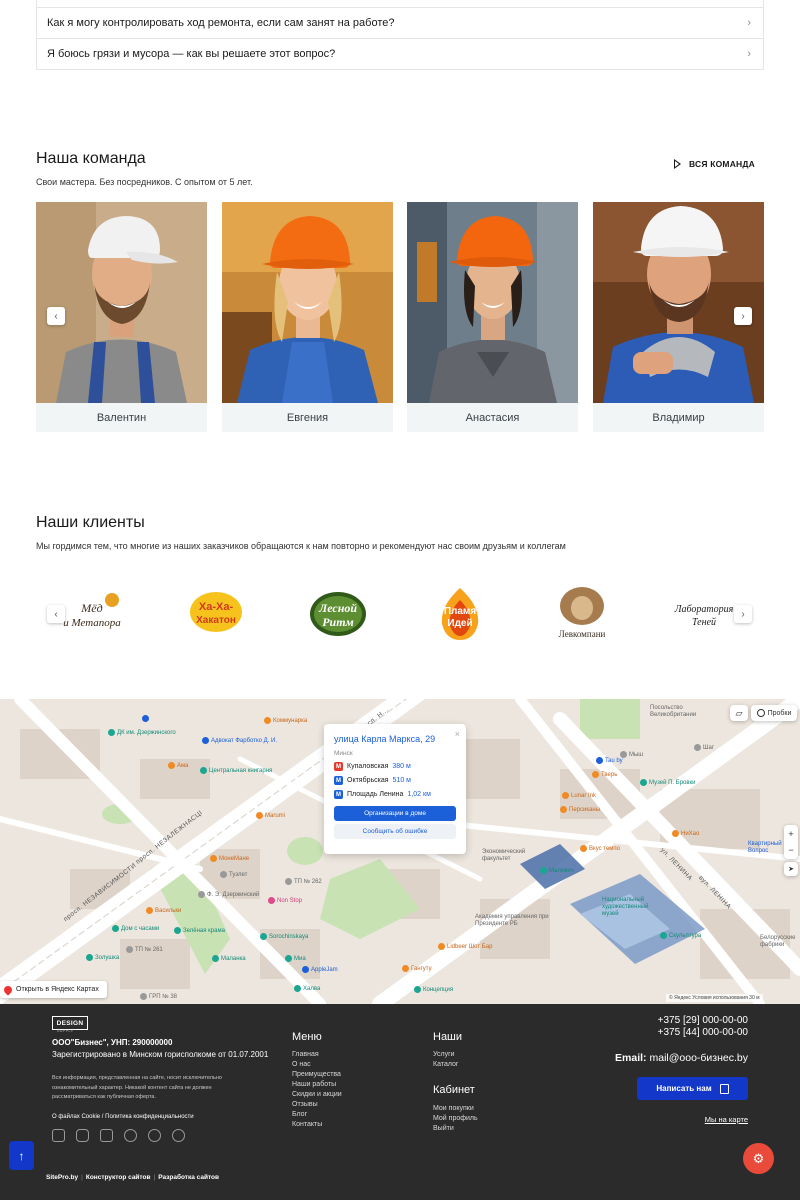  What do you see at coordinates (774, 713) in the screenshot?
I see `traffic-button: Пробки` at bounding box center [774, 713].